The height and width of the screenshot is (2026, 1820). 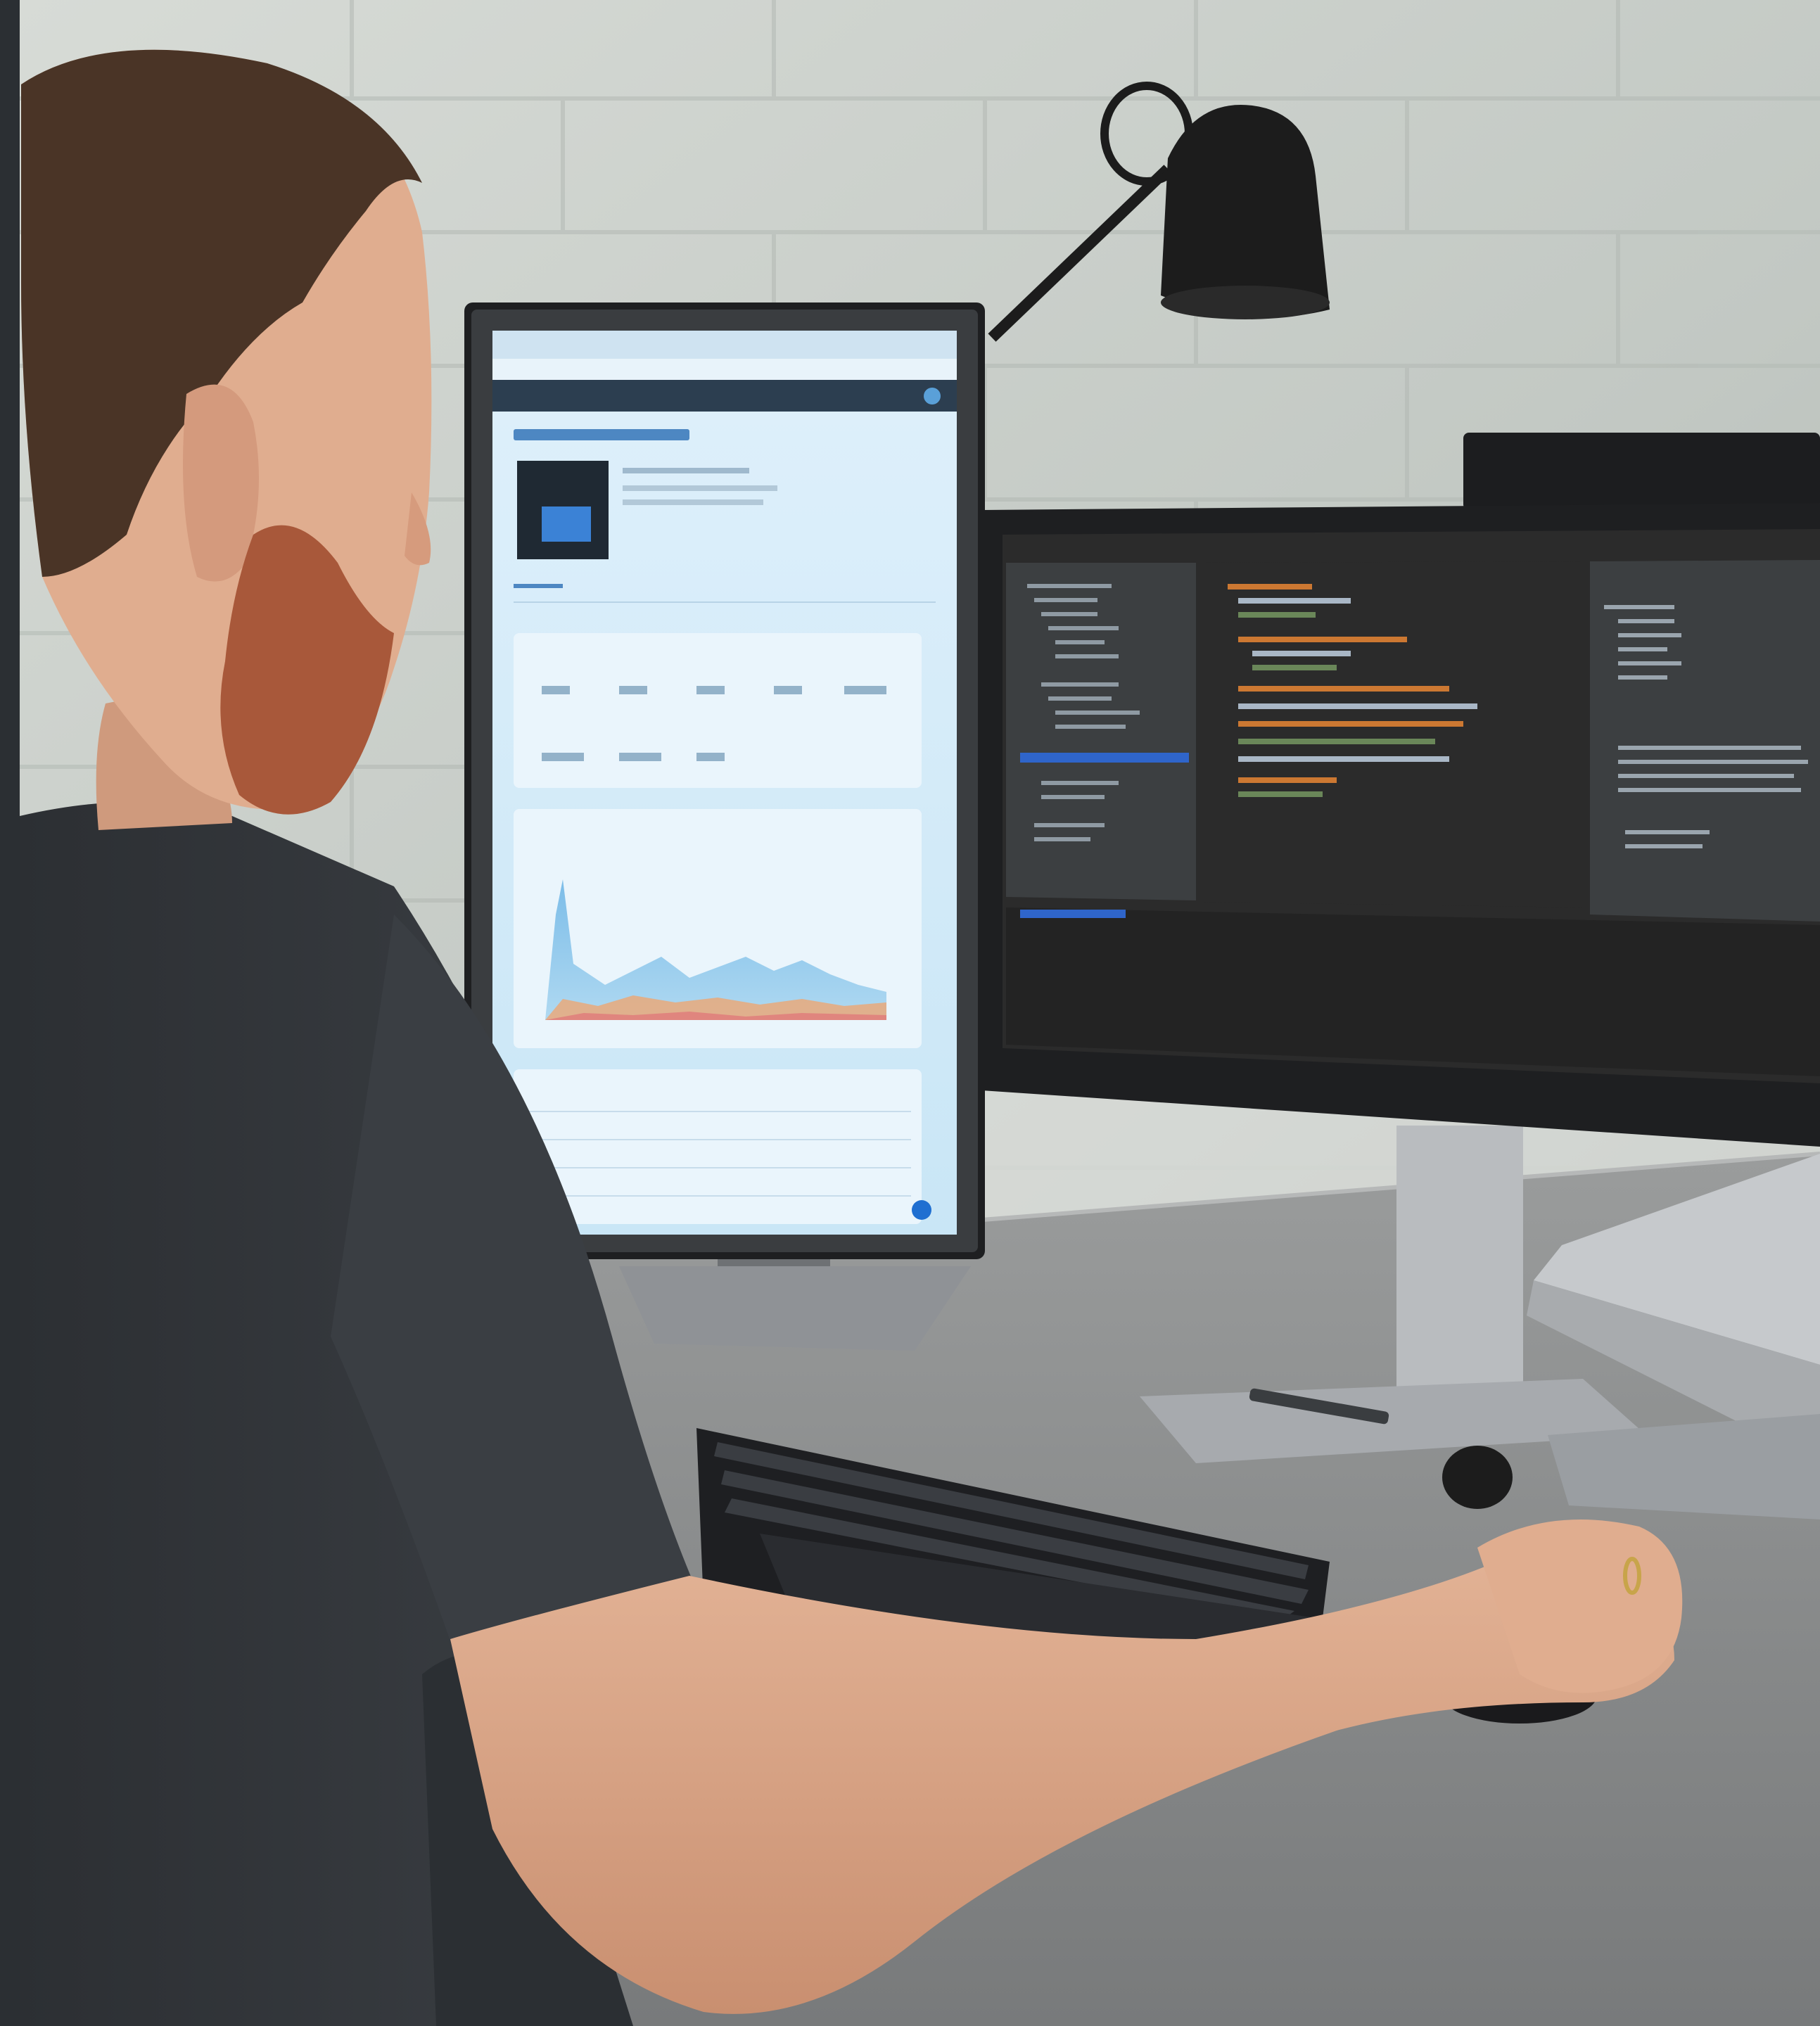 What do you see at coordinates (567, 524) in the screenshot?
I see `product-image-screen` at bounding box center [567, 524].